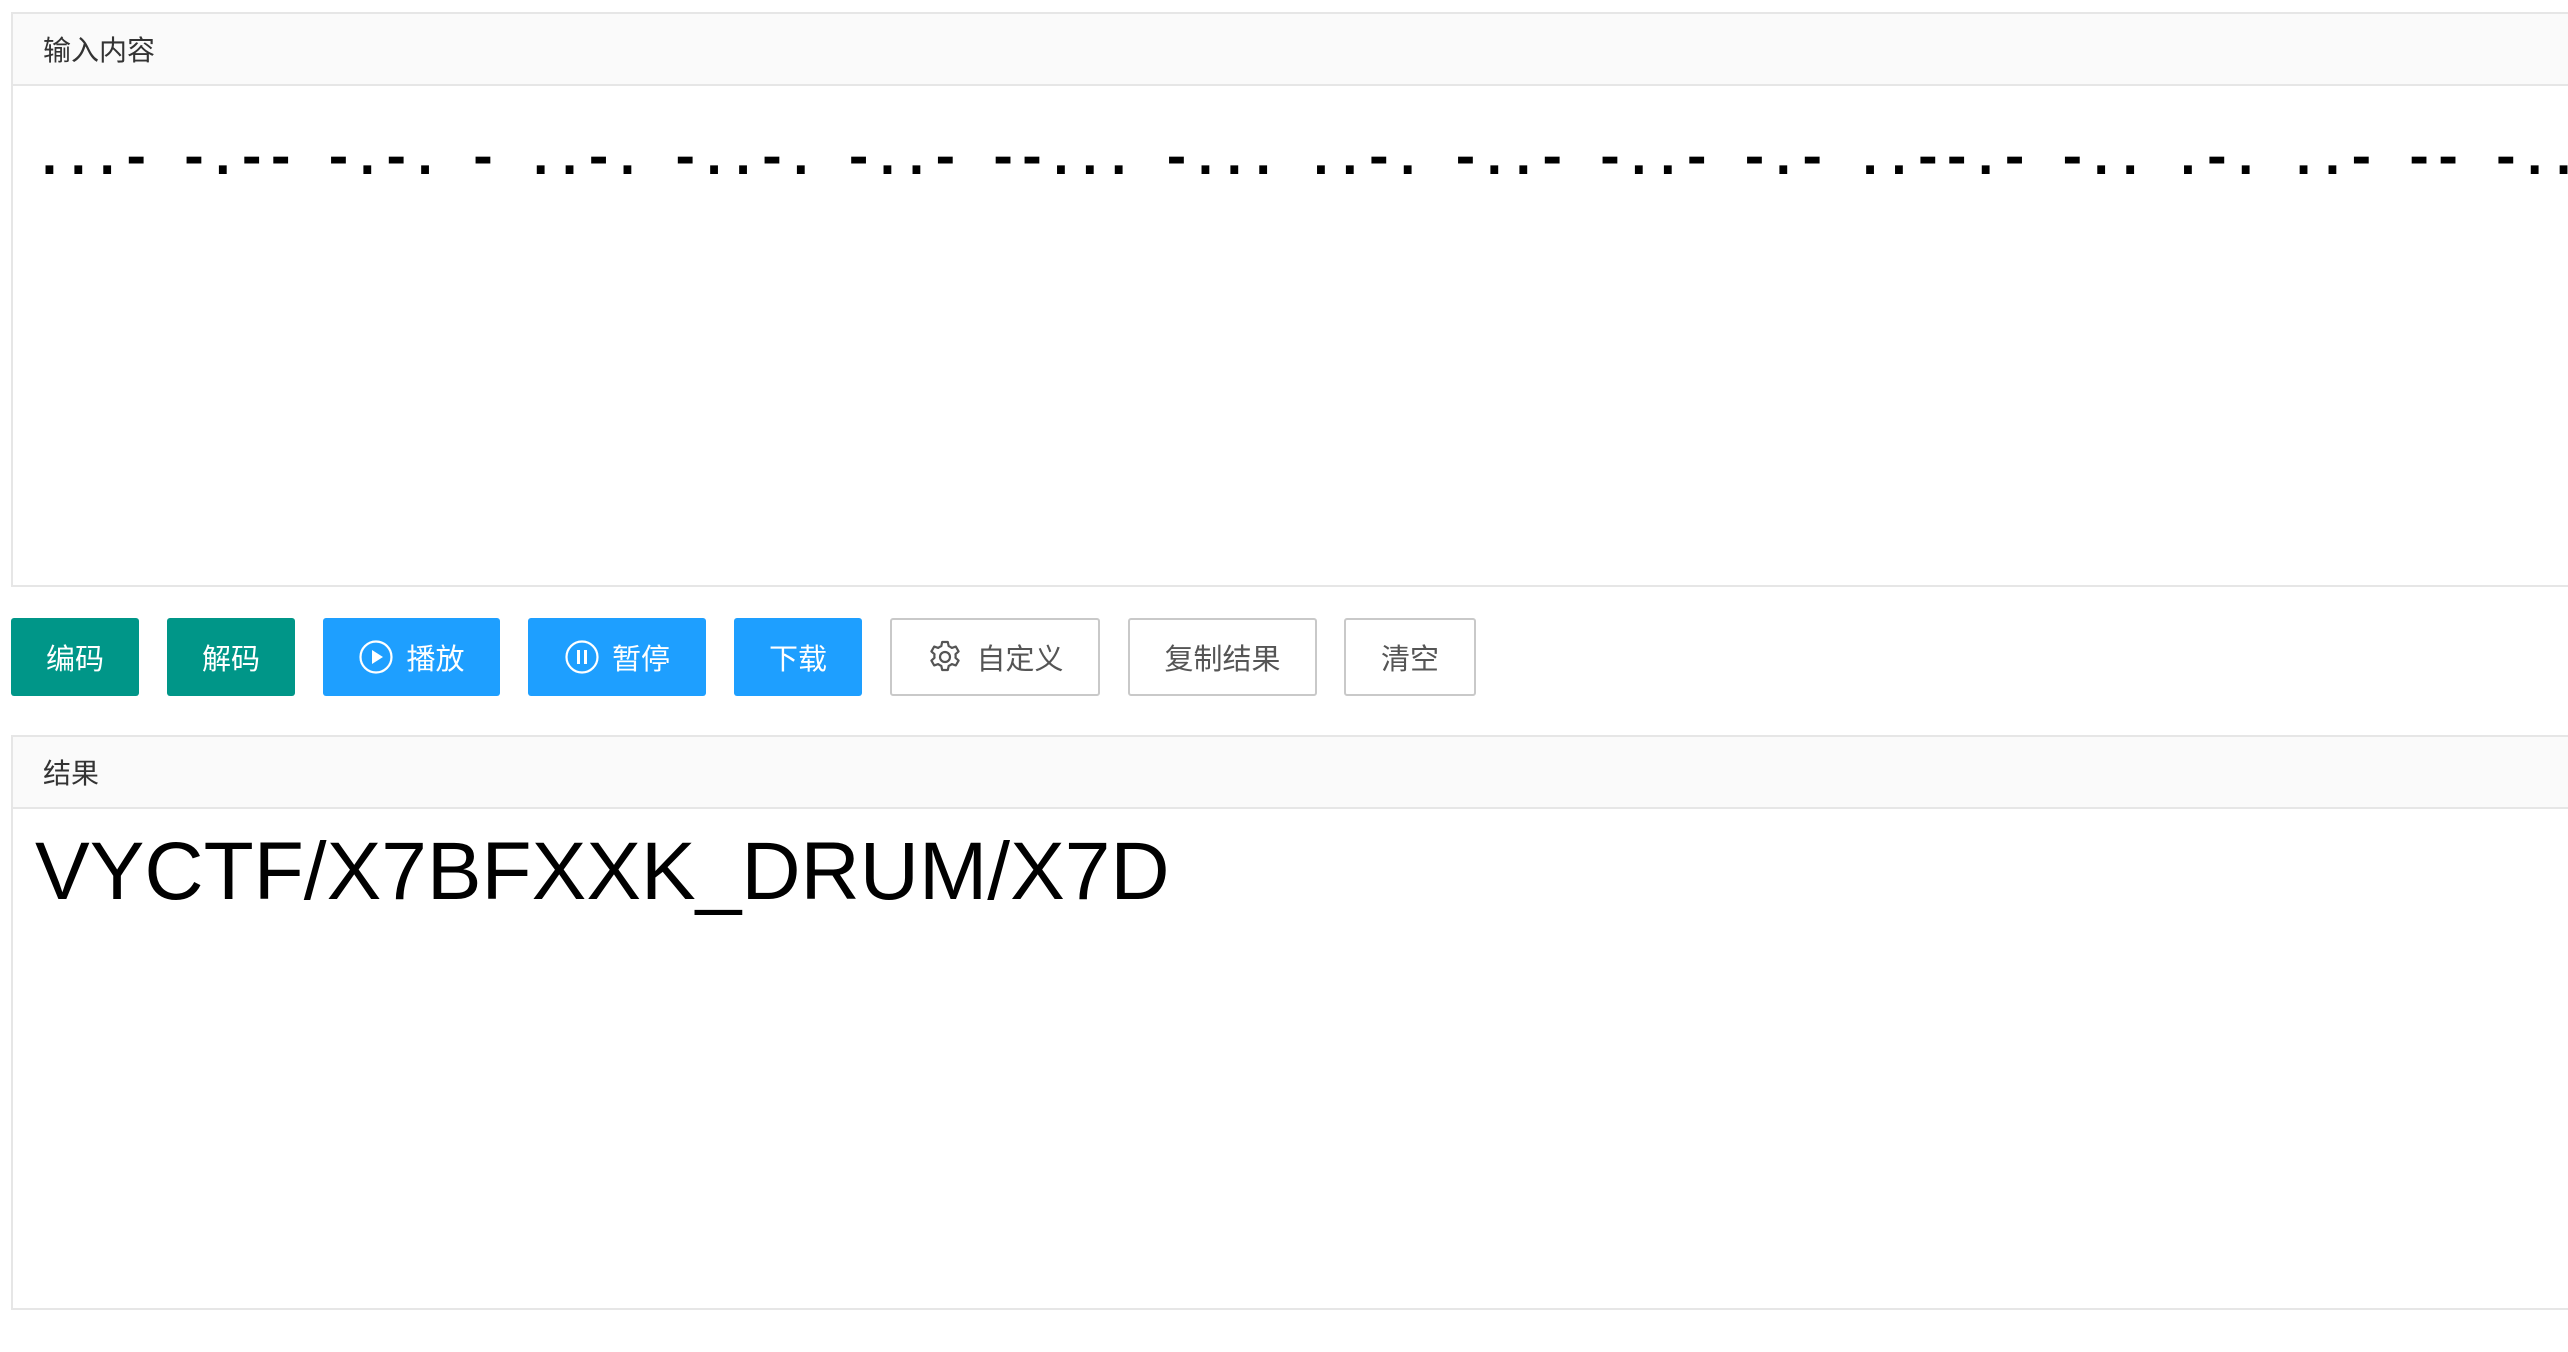 Image resolution: width=2568 pixels, height=1352 pixels. What do you see at coordinates (71, 773) in the screenshot?
I see `result-panel-title: 结果` at bounding box center [71, 773].